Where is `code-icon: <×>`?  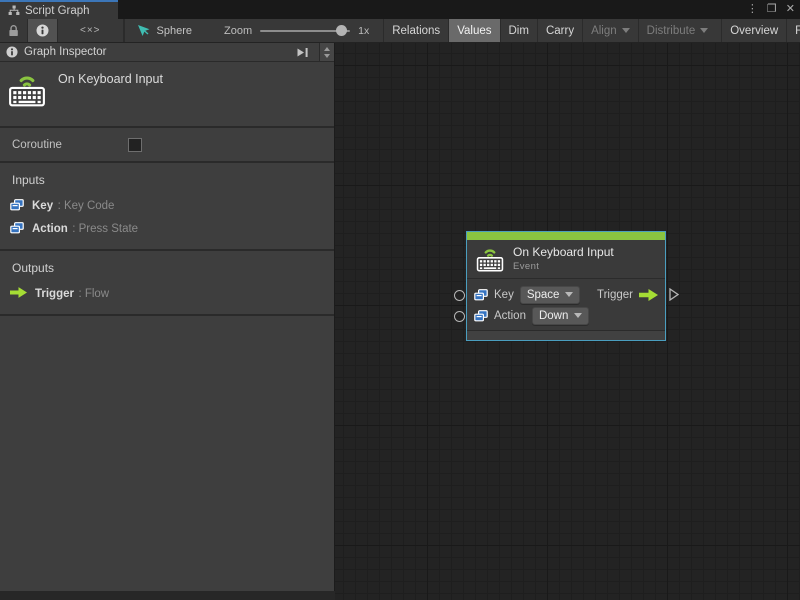 code-icon: <×> is located at coordinates (90, 30).